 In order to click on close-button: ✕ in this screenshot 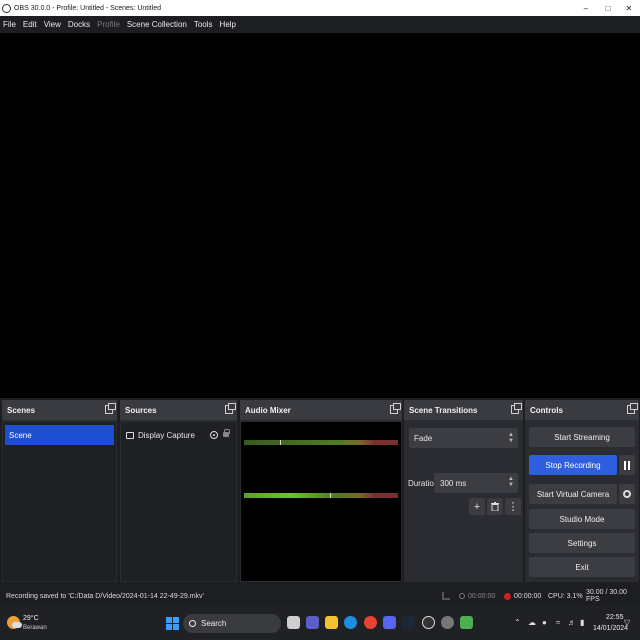, I will do `click(629, 8)`.